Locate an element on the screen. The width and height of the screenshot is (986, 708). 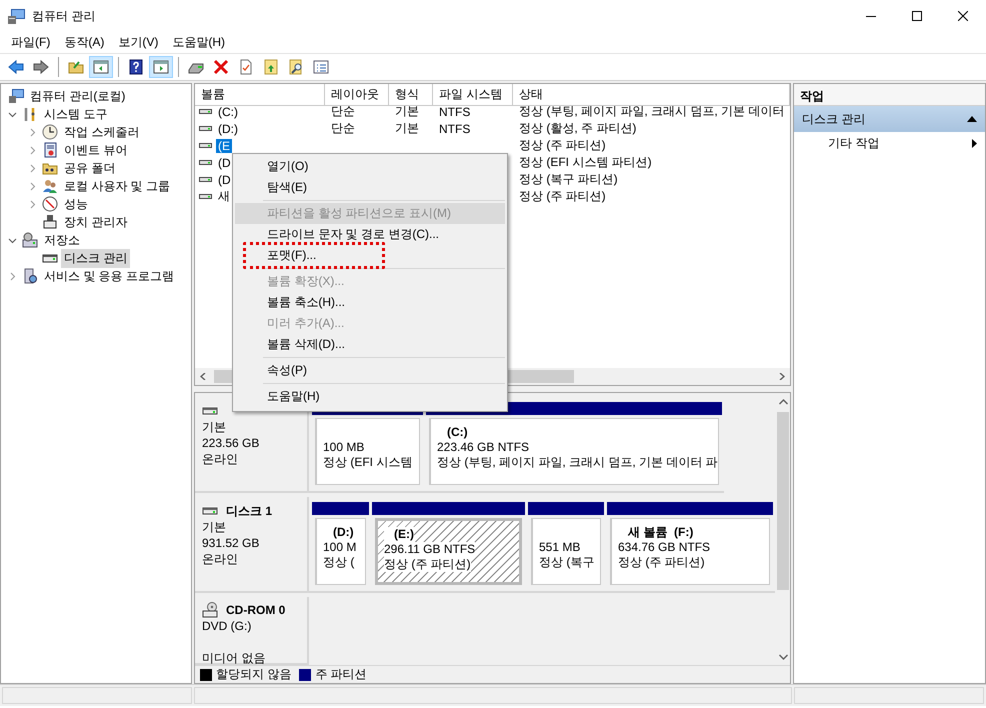
menu-item: 속성(P) is located at coordinates (370, 370).